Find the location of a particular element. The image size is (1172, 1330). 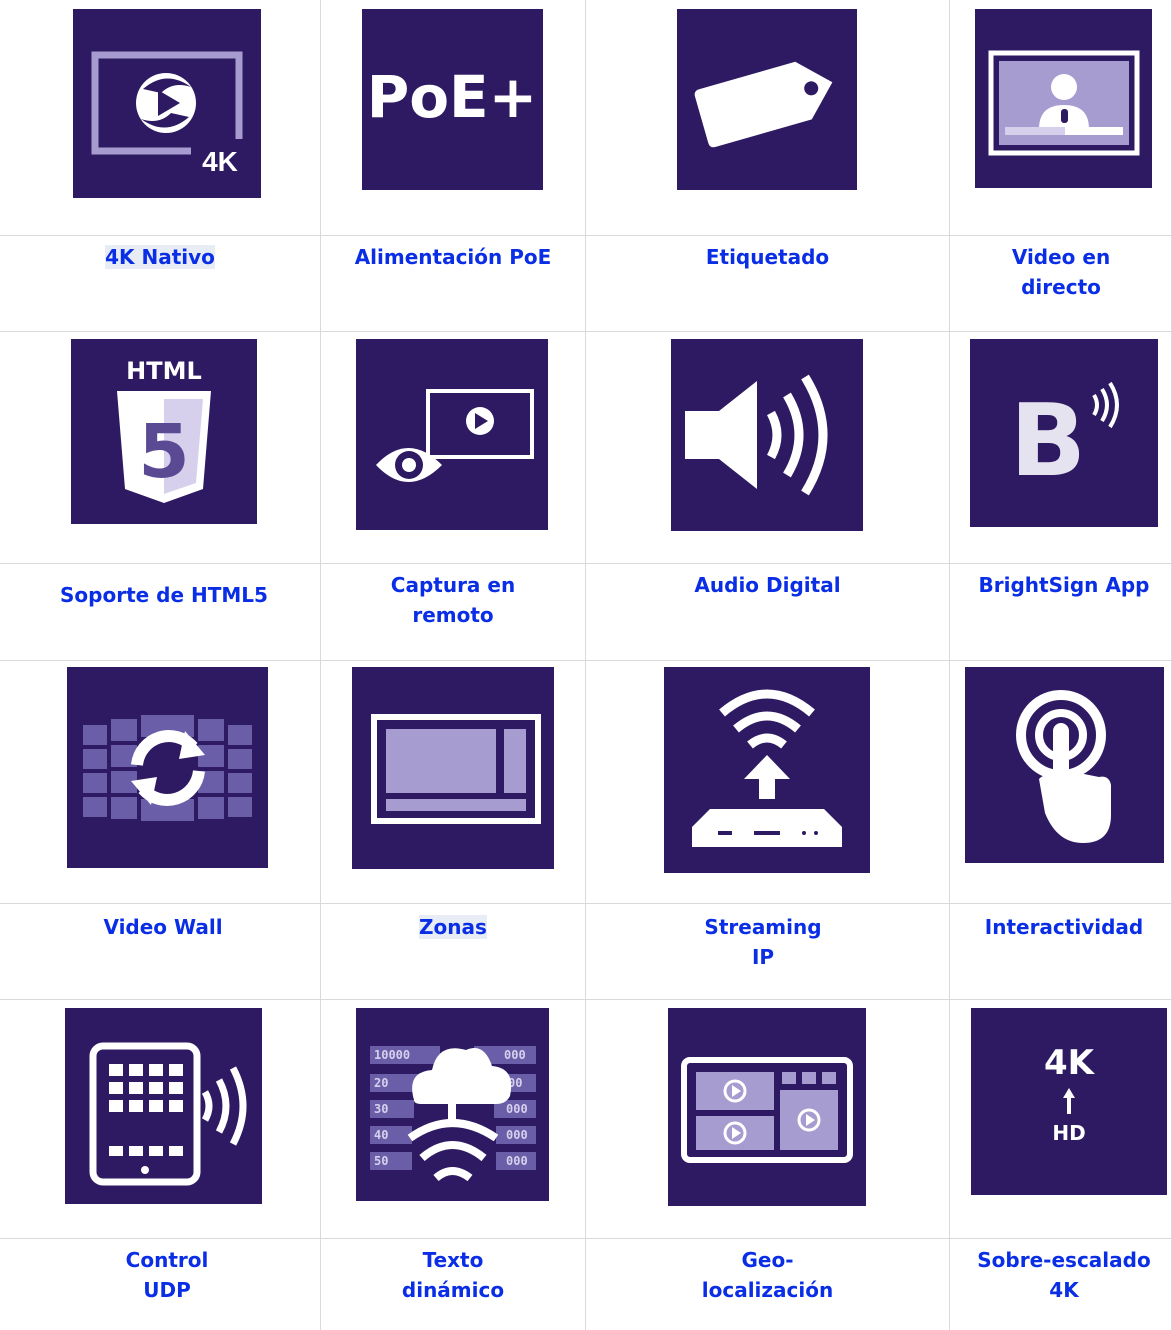

brightsign-app-icon: B is located at coordinates (1064, 433).